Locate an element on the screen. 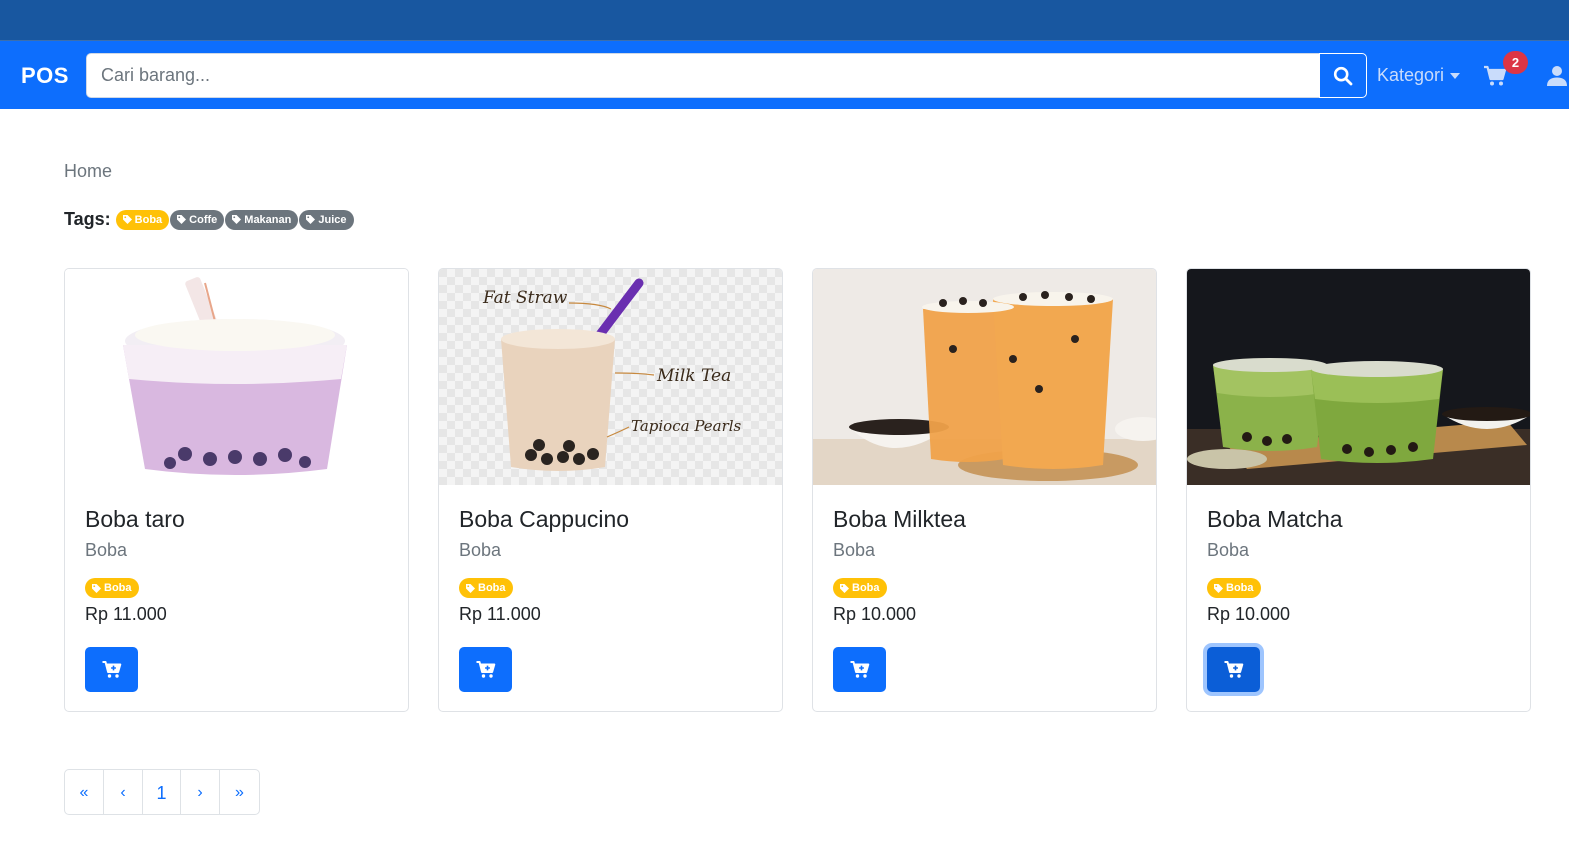  tag-juice: Juice is located at coordinates (326, 219).